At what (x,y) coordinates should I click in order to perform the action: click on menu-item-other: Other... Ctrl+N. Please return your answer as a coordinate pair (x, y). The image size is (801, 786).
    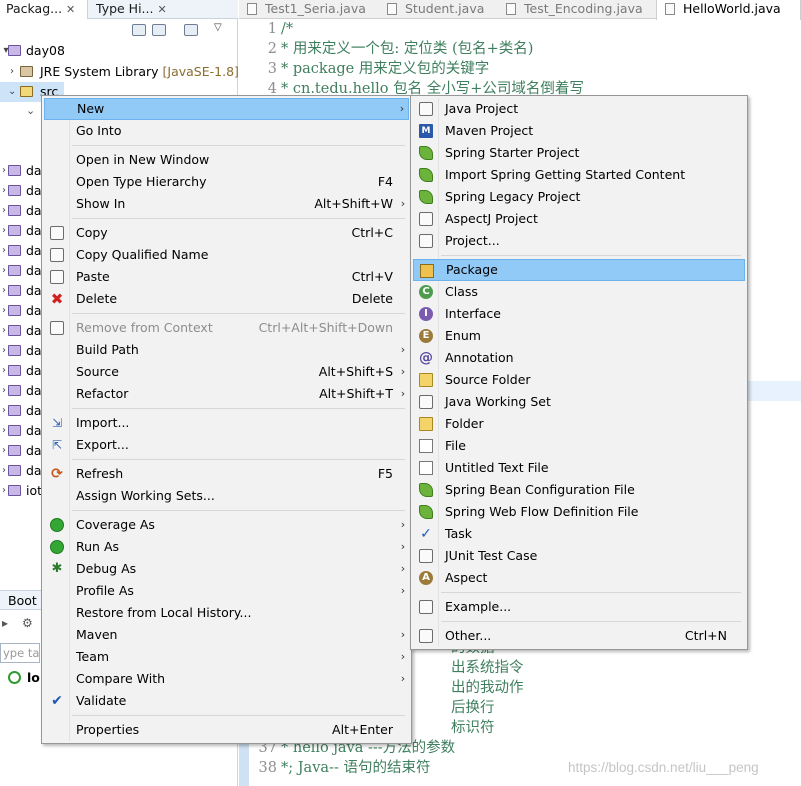
    Looking at the image, I should click on (579, 636).